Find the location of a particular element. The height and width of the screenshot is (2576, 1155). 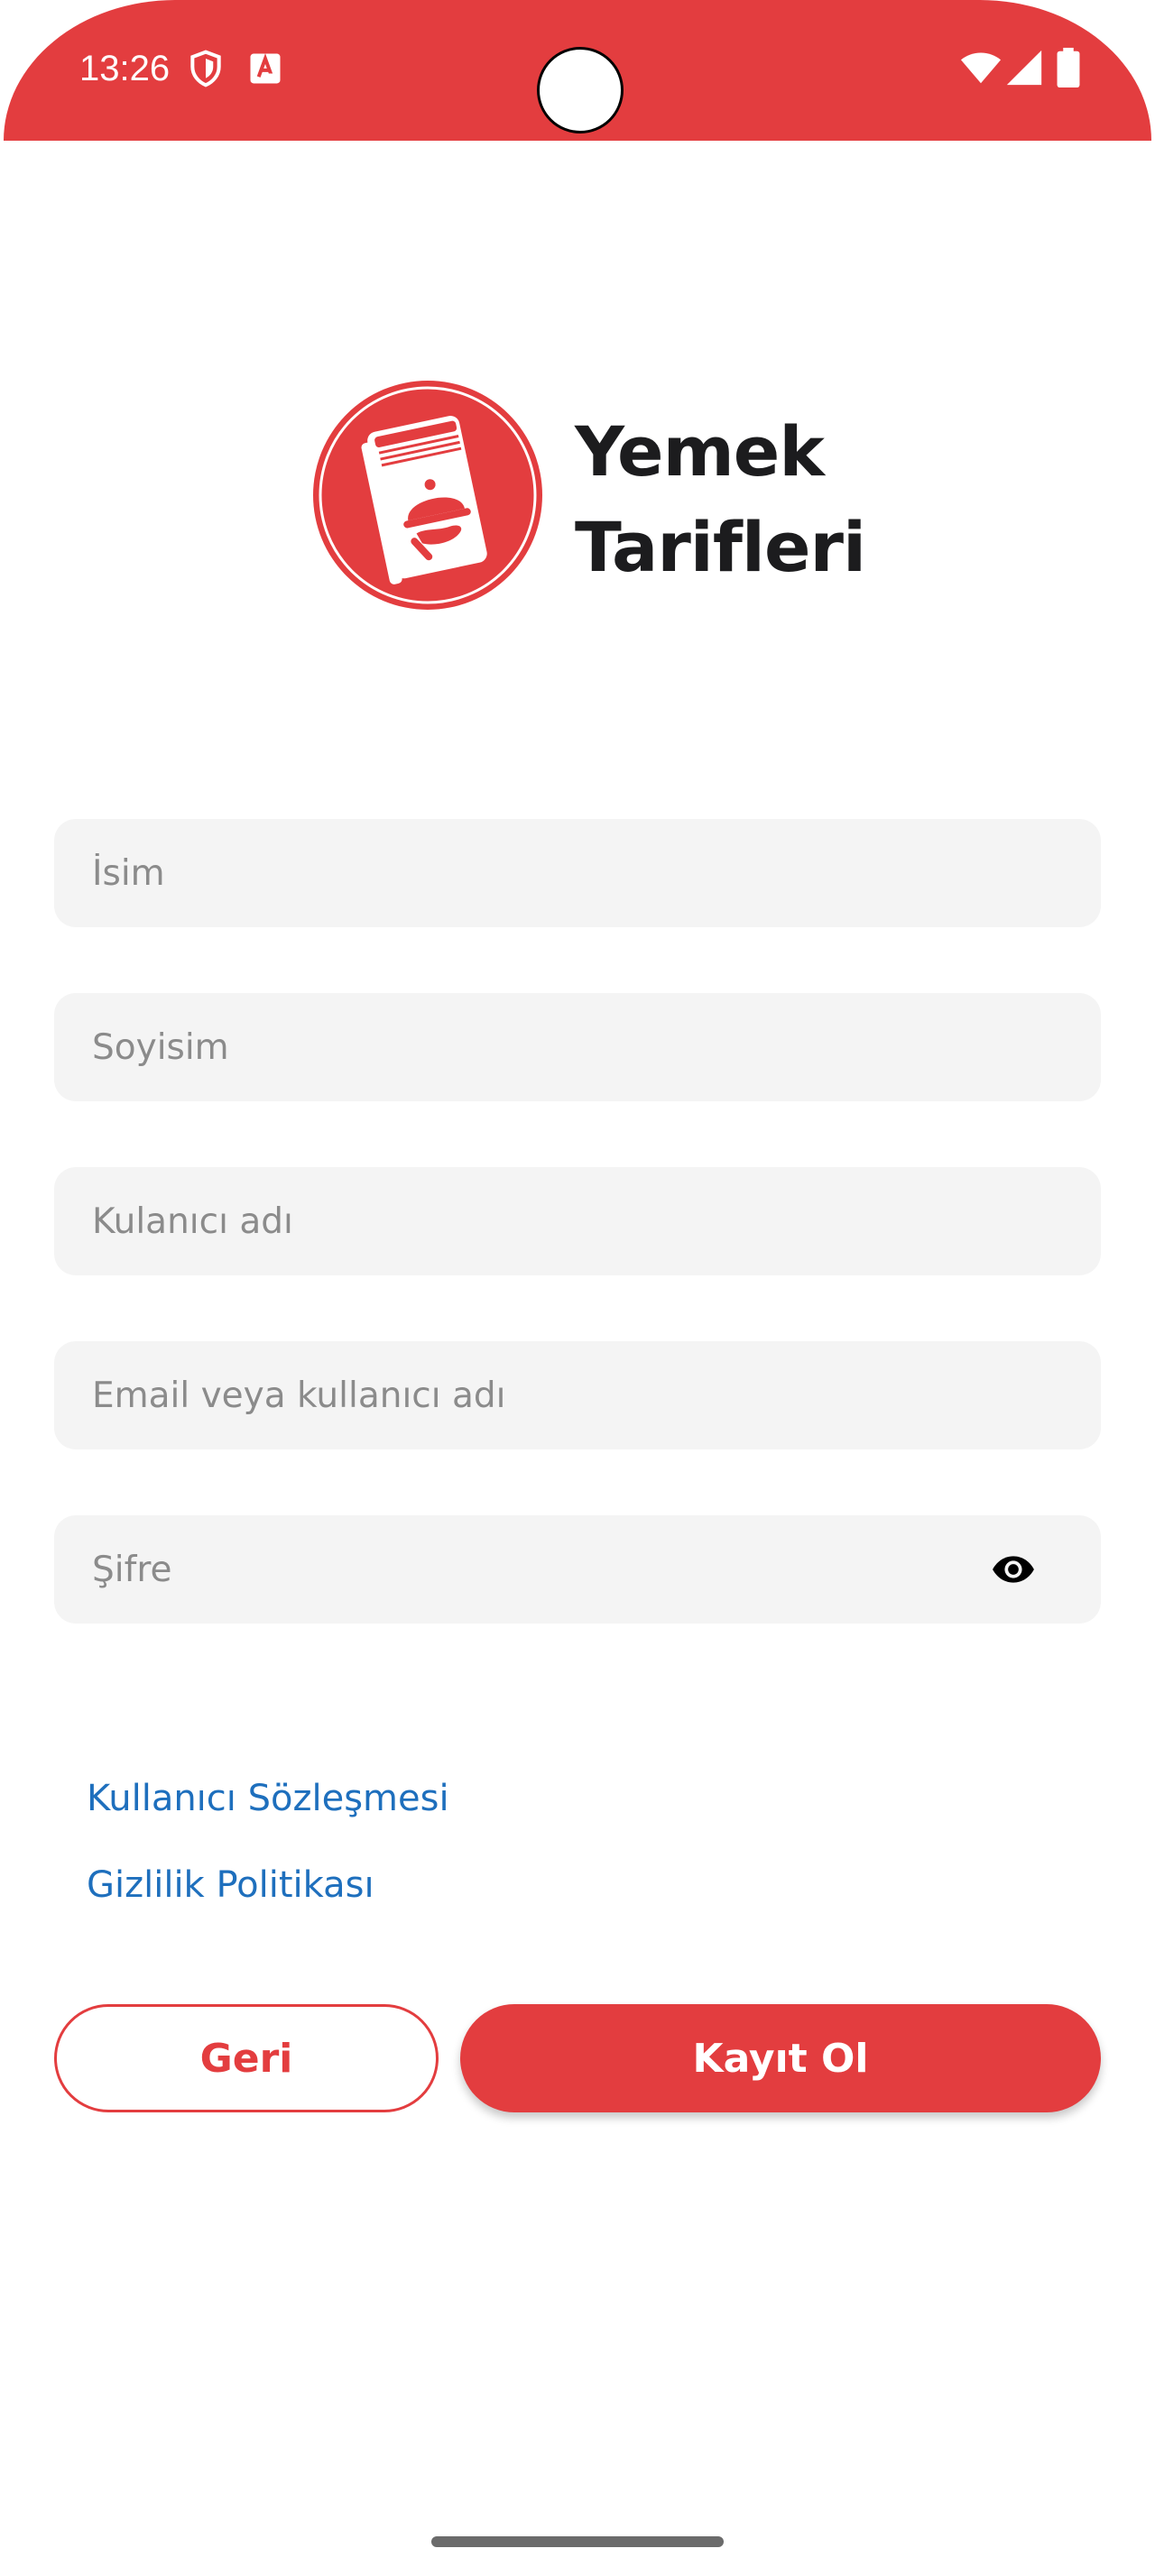

register-button: Kayıt Ol is located at coordinates (780, 2058).